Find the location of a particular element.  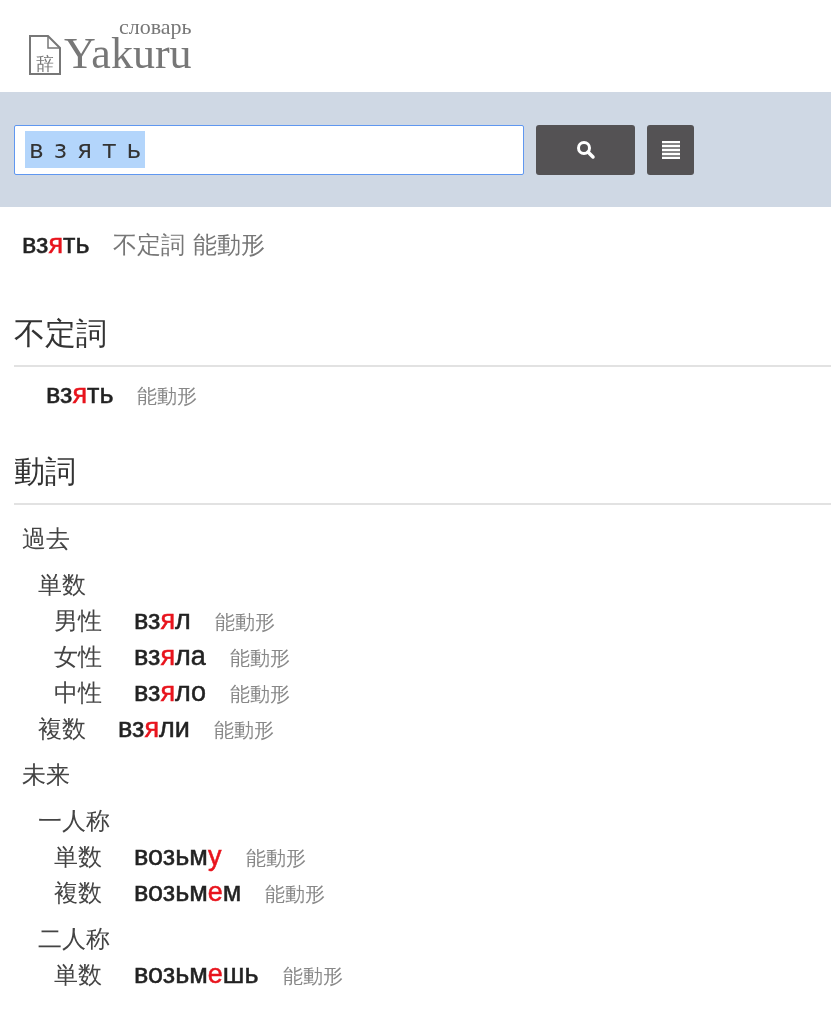

group-label: 二人称 is located at coordinates (74, 939).